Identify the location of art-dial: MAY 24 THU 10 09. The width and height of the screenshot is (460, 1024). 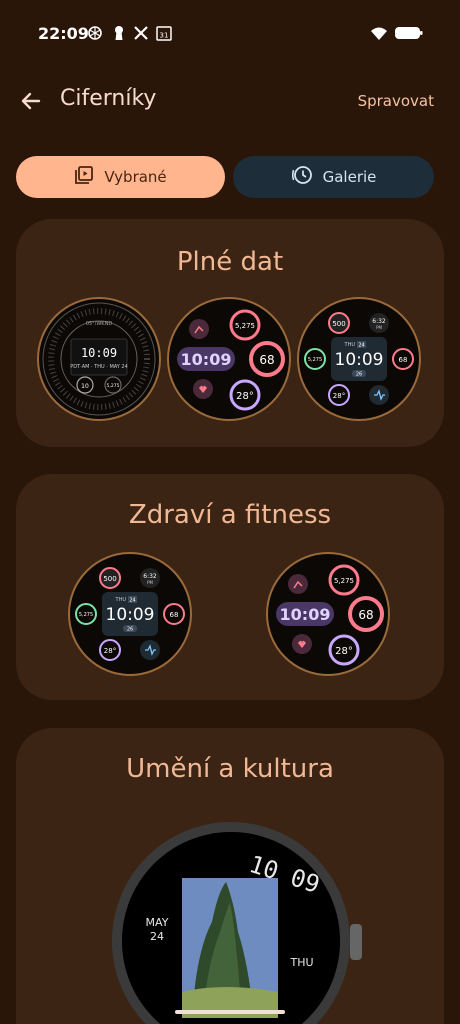
(231, 928).